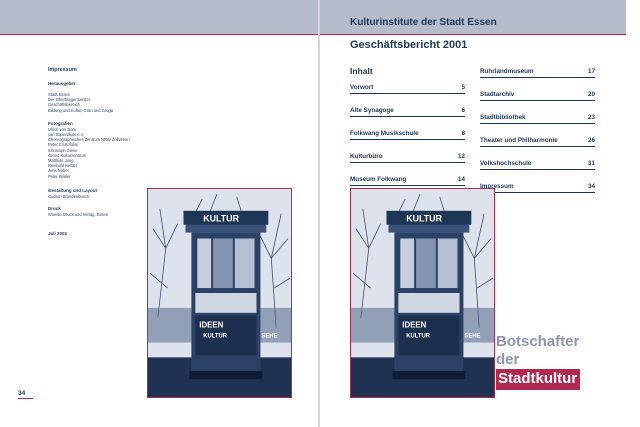 Image resolution: width=640 pixels, height=427 pixels. What do you see at coordinates (407, 89) in the screenshot?
I see `toc-entry: Vorwort 5` at bounding box center [407, 89].